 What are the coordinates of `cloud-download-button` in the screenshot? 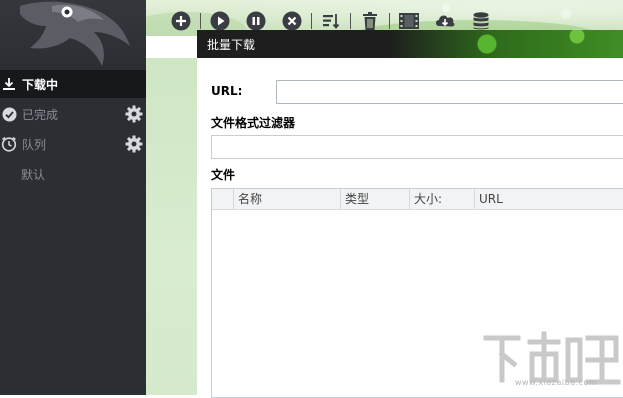 It's located at (445, 21).